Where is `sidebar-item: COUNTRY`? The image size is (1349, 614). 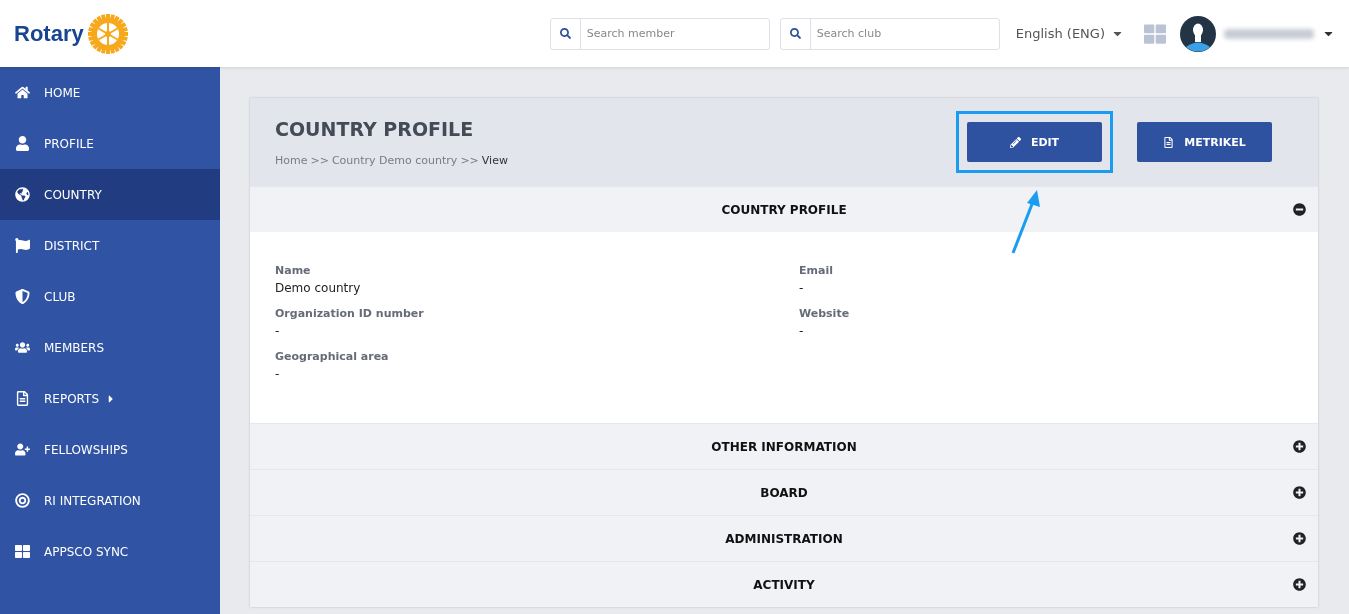 sidebar-item: COUNTRY is located at coordinates (110, 194).